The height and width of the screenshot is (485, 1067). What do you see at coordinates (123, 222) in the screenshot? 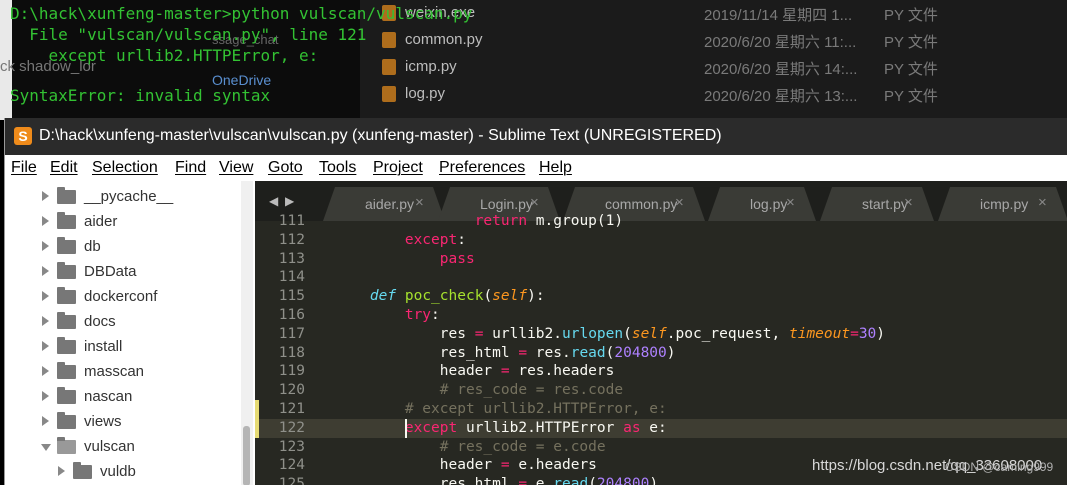
I see `sidebar-item-aider: aider` at bounding box center [123, 222].